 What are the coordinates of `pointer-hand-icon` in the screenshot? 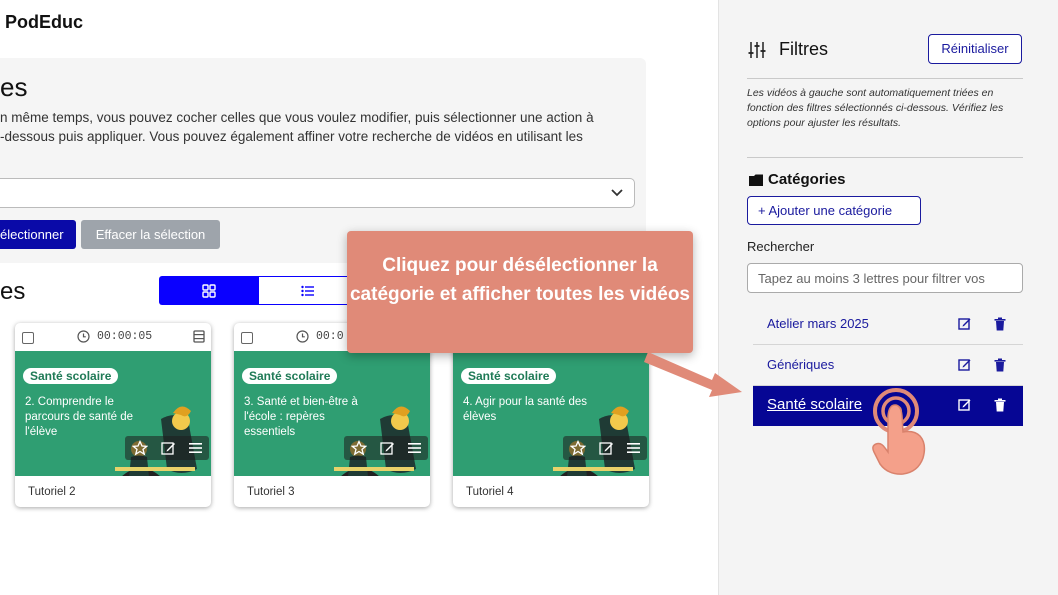 It's located at (899, 431).